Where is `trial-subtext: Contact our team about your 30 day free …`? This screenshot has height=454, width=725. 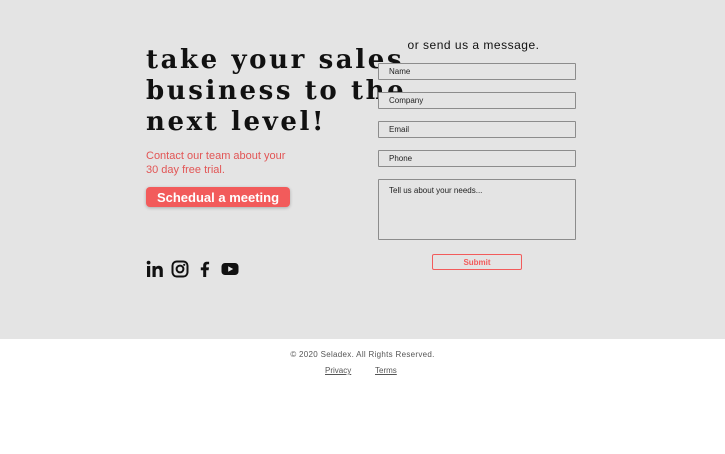 trial-subtext: Contact our team about your 30 day free … is located at coordinates (226, 163).